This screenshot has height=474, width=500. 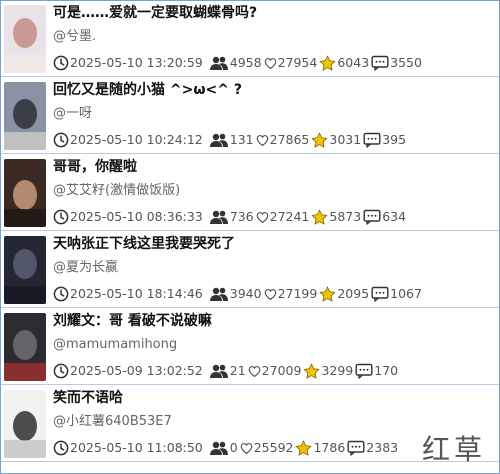 I want to click on author-name: @艾艾籽(激情做饭版), so click(x=273, y=191).